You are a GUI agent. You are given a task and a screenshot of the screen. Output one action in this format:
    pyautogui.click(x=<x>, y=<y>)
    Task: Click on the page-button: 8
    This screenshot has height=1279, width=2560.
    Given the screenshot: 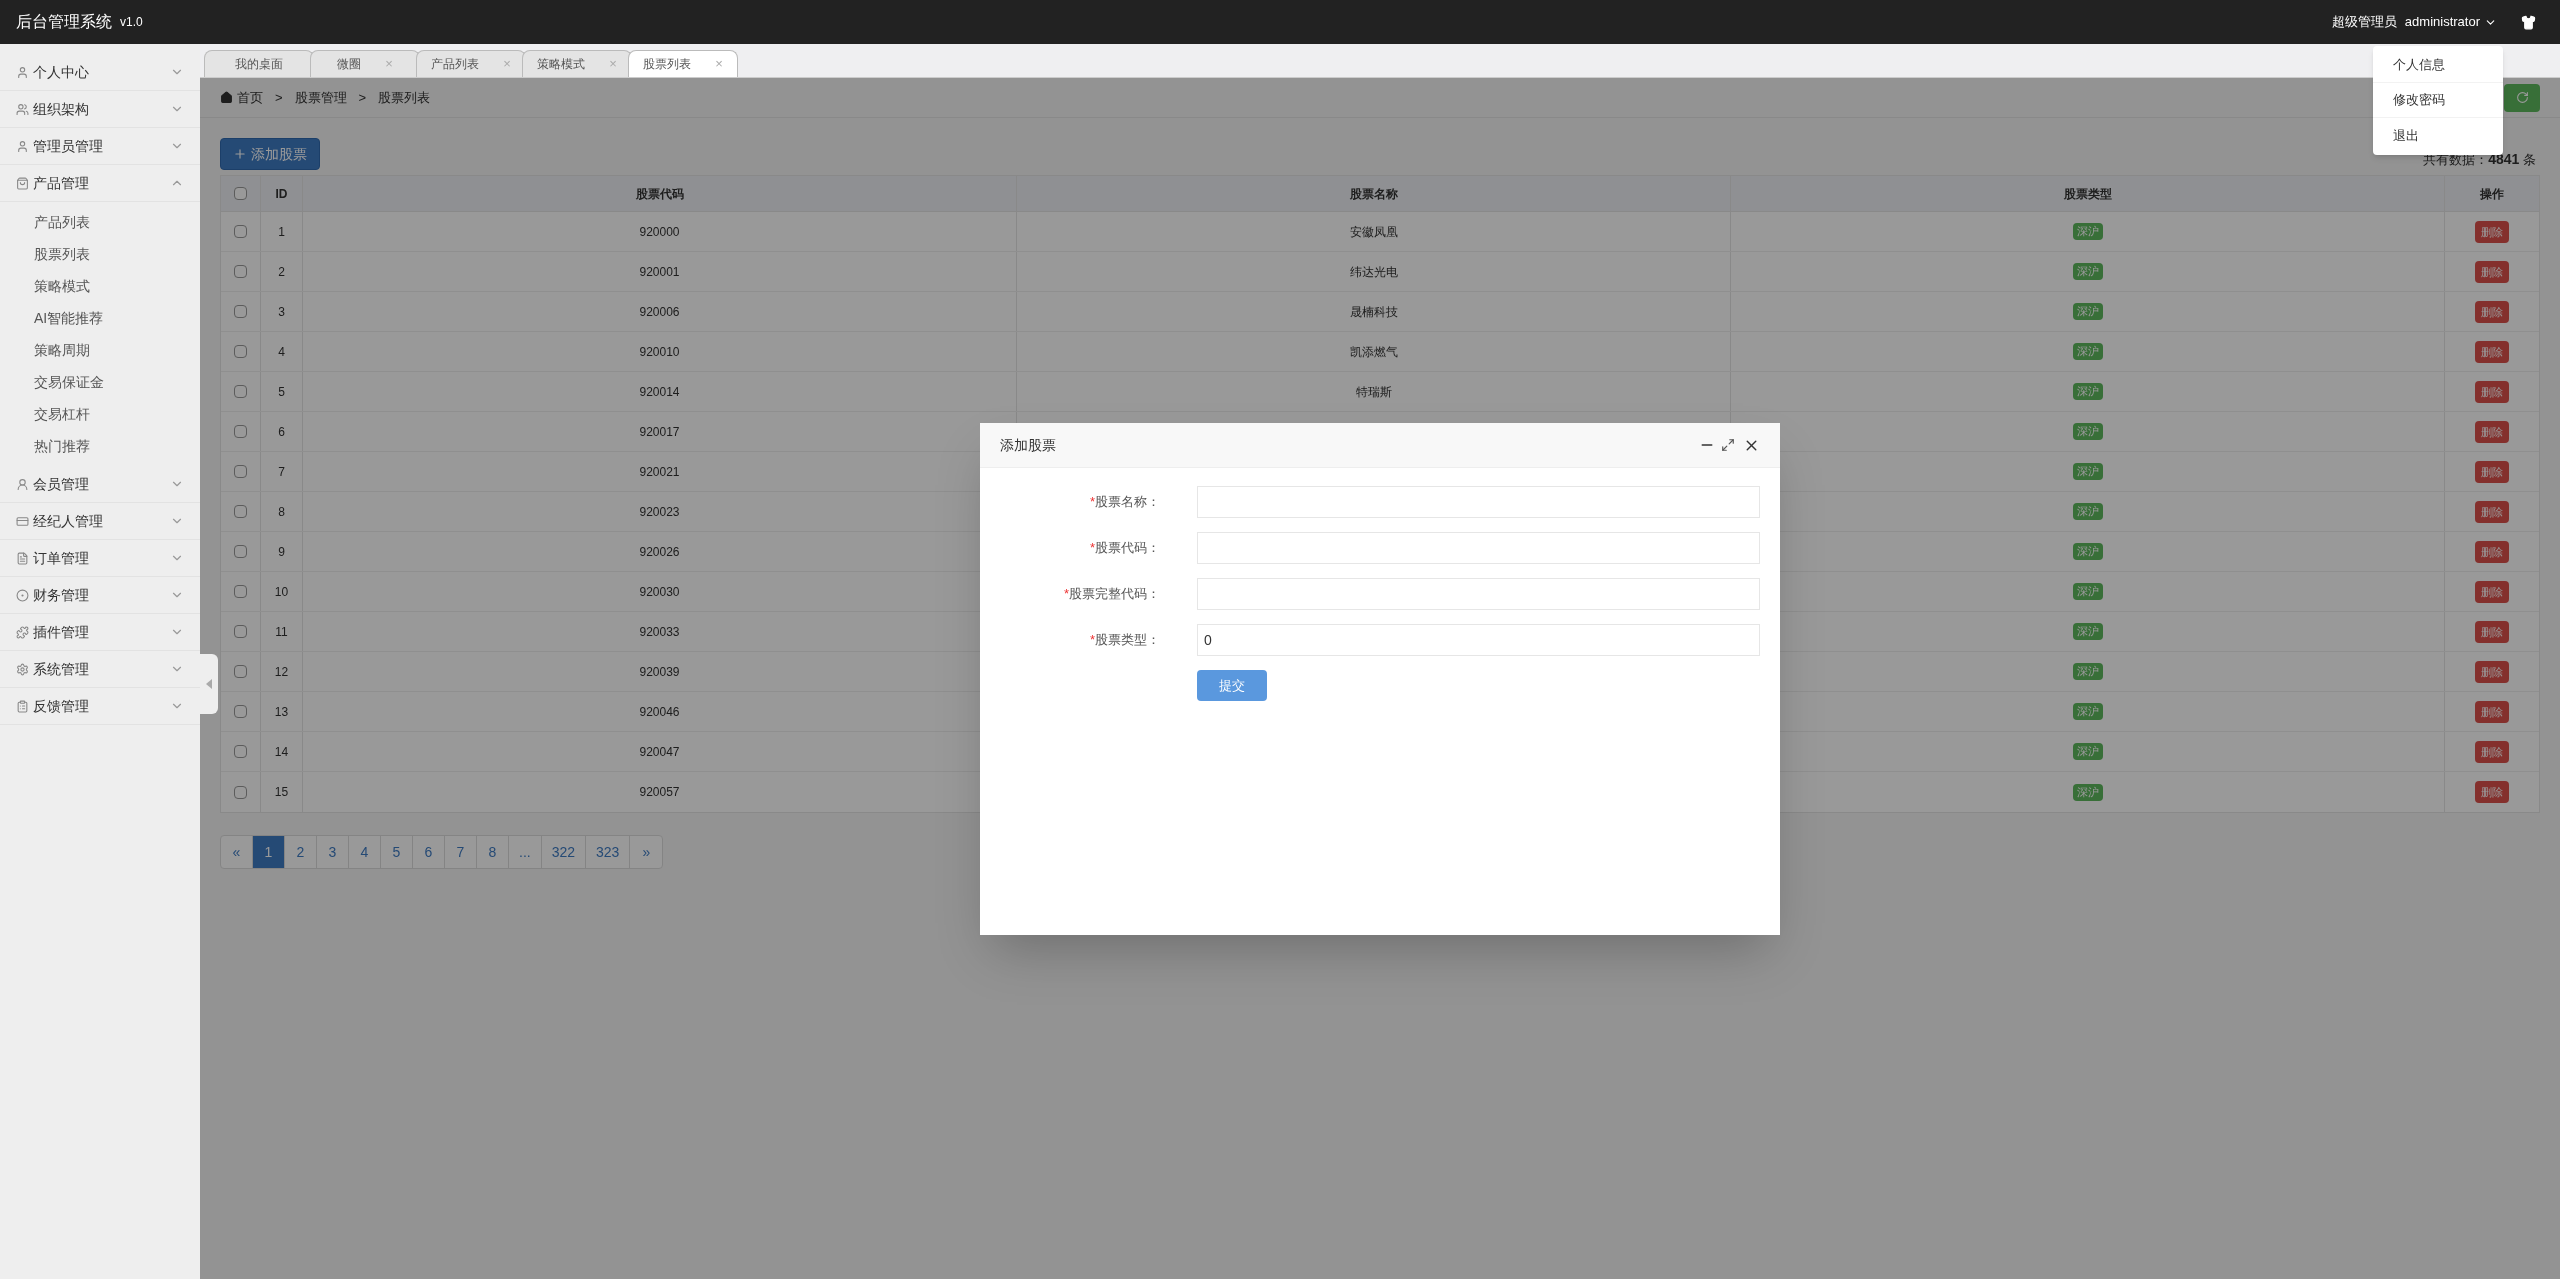 What is the action you would take?
    pyautogui.click(x=493, y=852)
    